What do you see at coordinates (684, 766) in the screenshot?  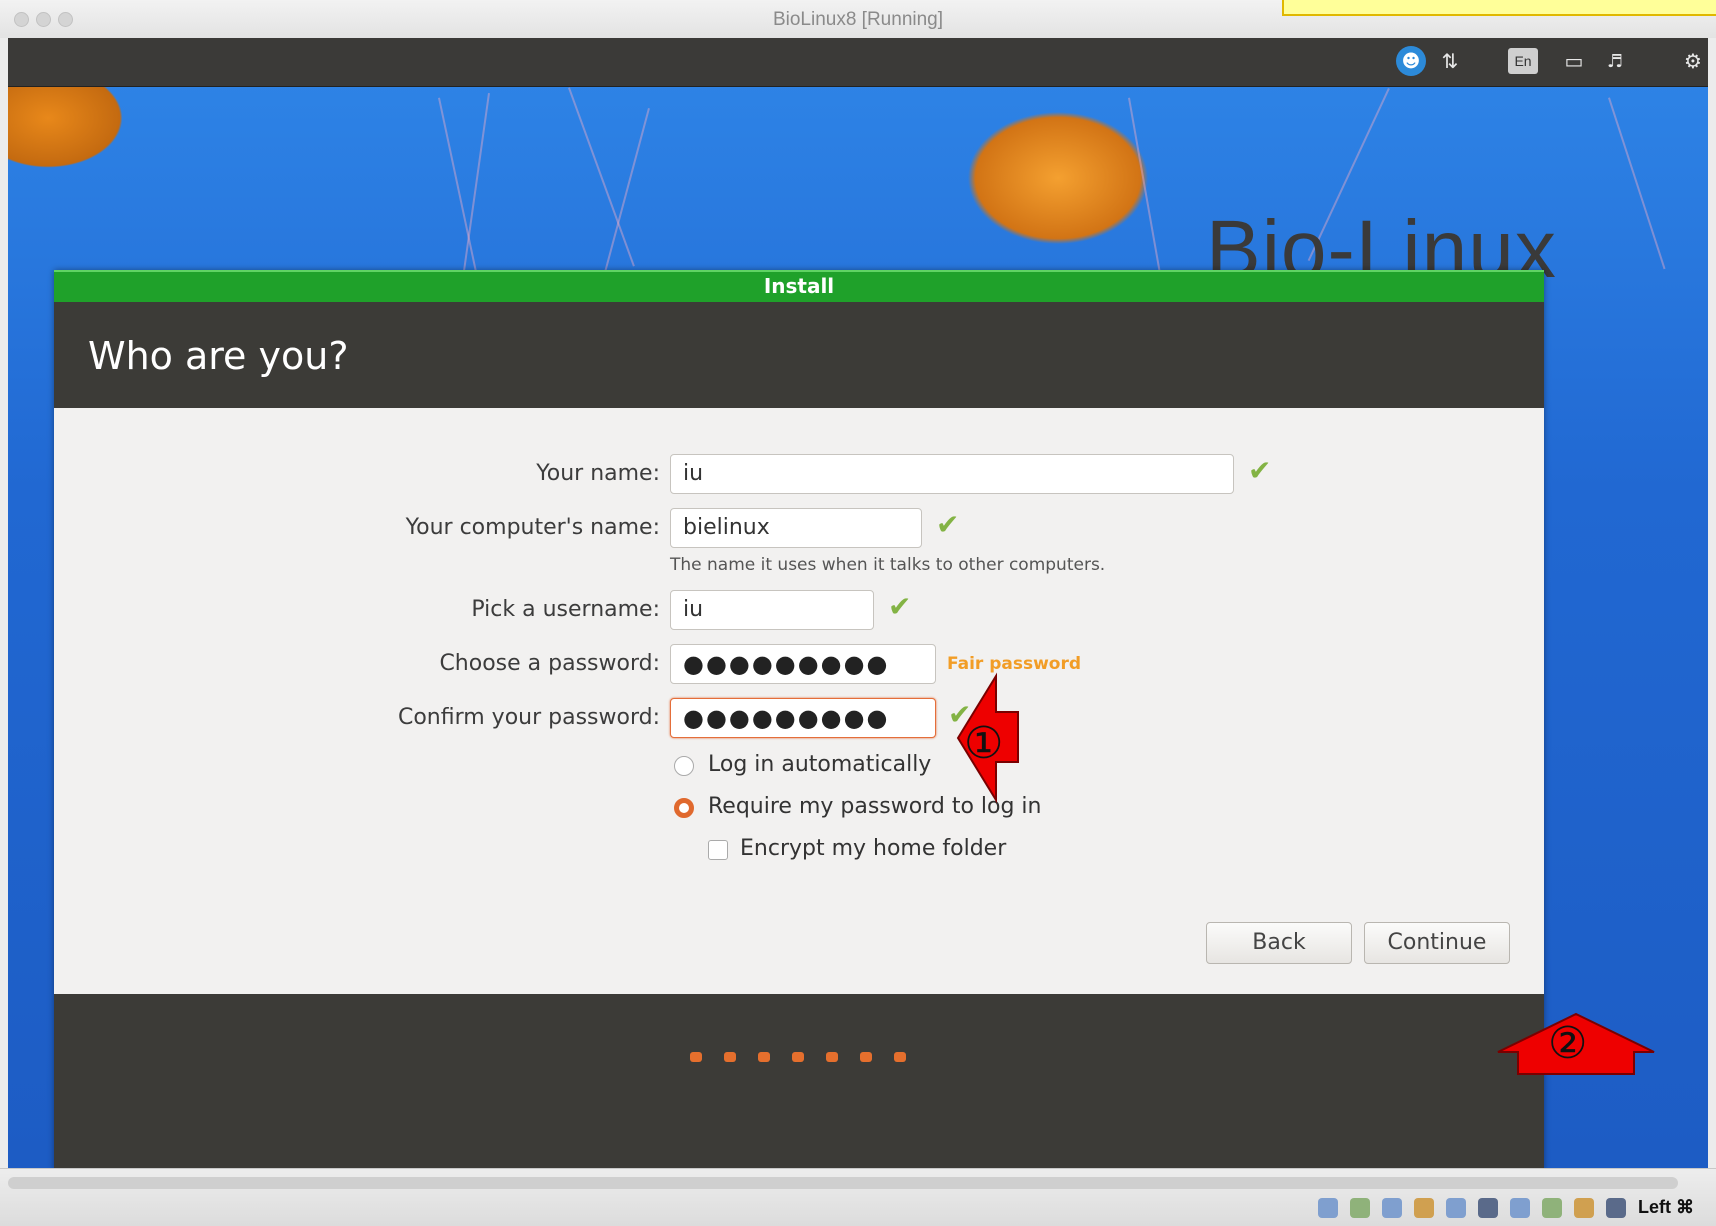 I see `auto-login-radio` at bounding box center [684, 766].